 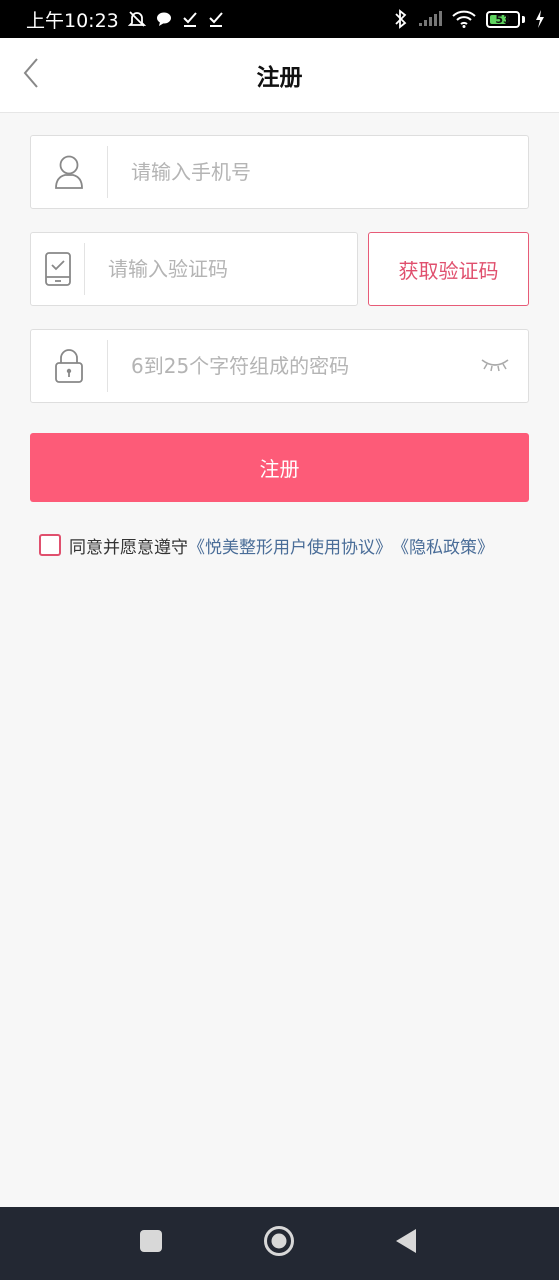 What do you see at coordinates (279, 19) in the screenshot?
I see `status-bar: 上午10:23 53` at bounding box center [279, 19].